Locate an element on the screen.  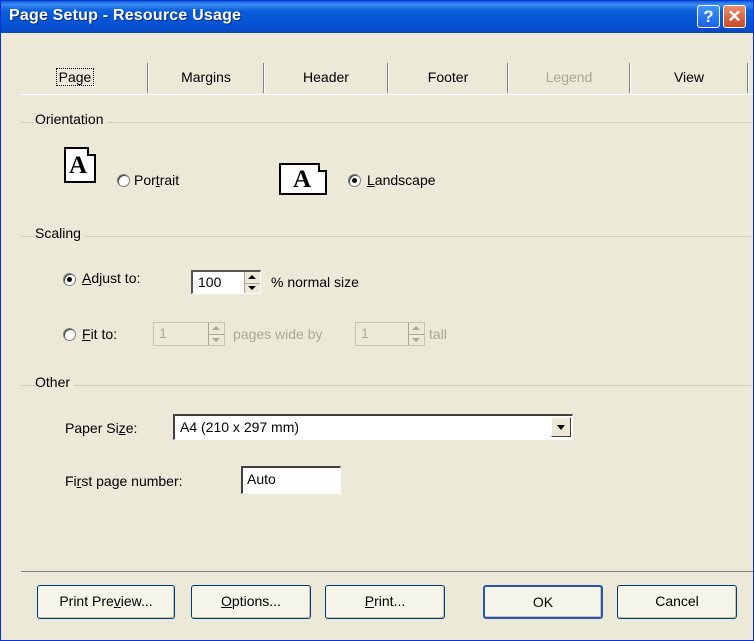
fit-tall-spinner: 1 is located at coordinates (390, 334).